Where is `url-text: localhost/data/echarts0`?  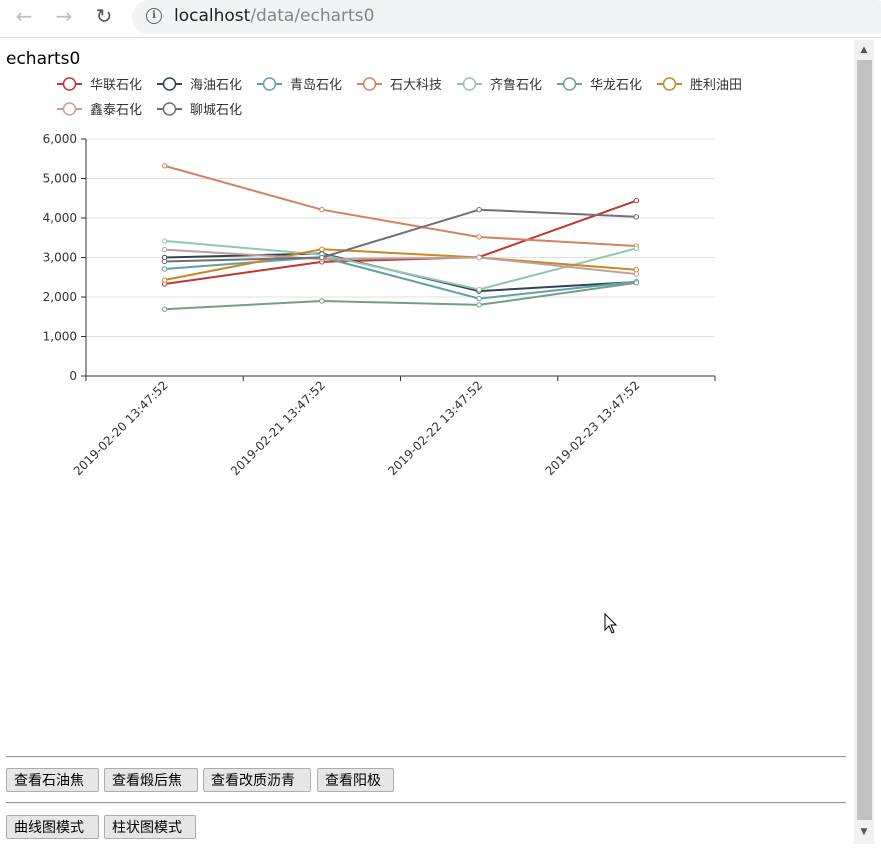
url-text: localhost/data/echarts0 is located at coordinates (274, 16).